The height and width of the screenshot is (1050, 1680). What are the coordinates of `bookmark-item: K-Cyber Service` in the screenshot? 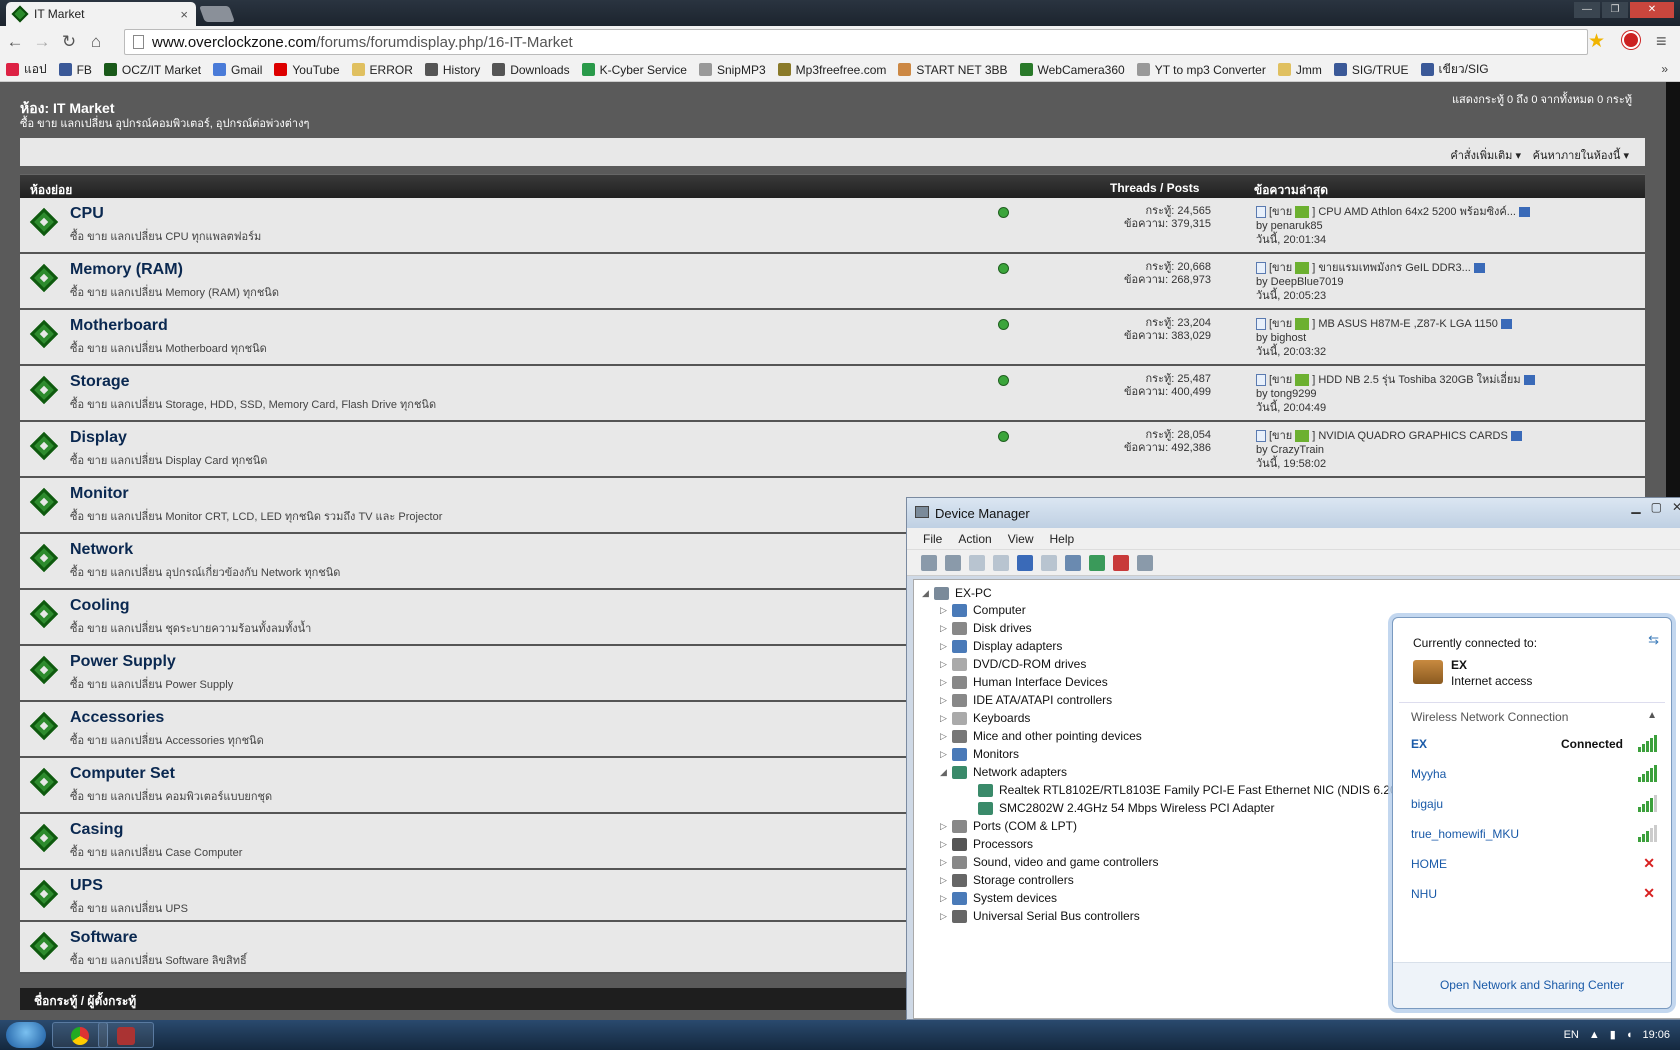 It's located at (634, 70).